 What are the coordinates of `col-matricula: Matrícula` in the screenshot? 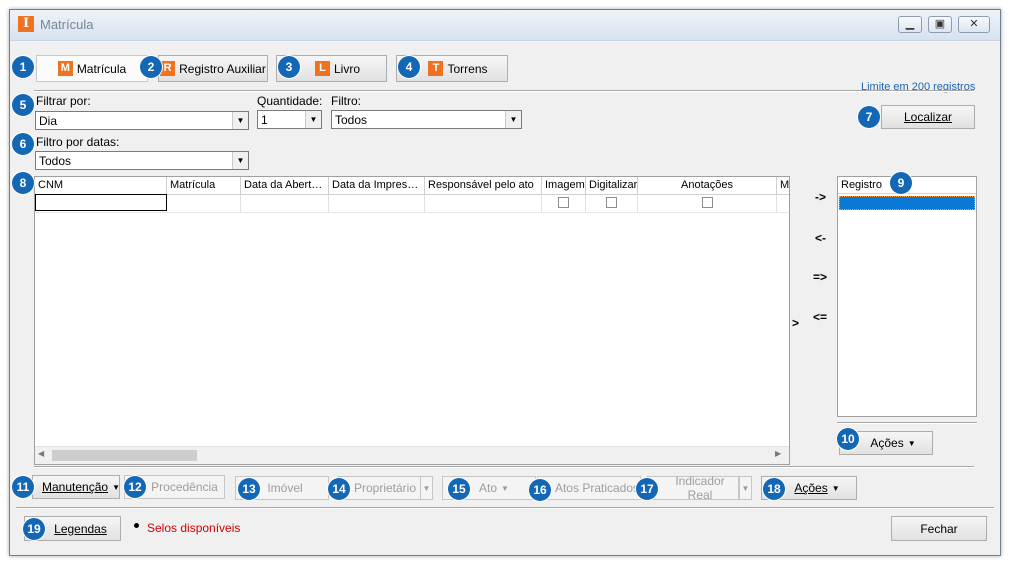 It's located at (204, 185).